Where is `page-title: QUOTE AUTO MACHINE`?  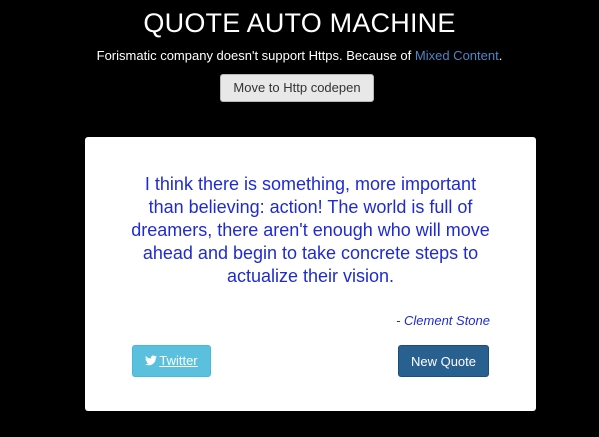
page-title: QUOTE AUTO MACHINE is located at coordinates (299, 23).